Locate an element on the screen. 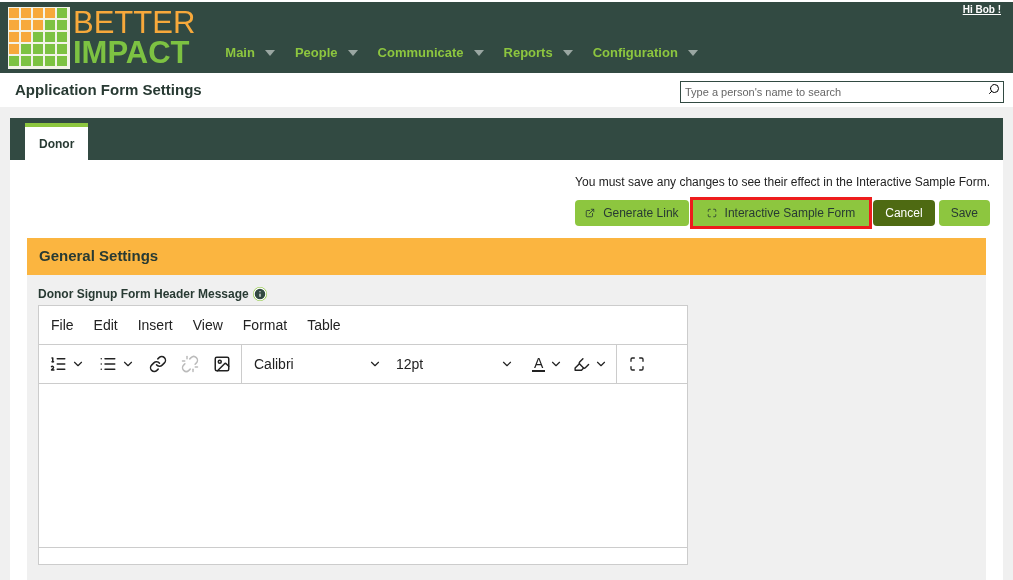 This screenshot has width=1013, height=580. link-icon is located at coordinates (158, 364).